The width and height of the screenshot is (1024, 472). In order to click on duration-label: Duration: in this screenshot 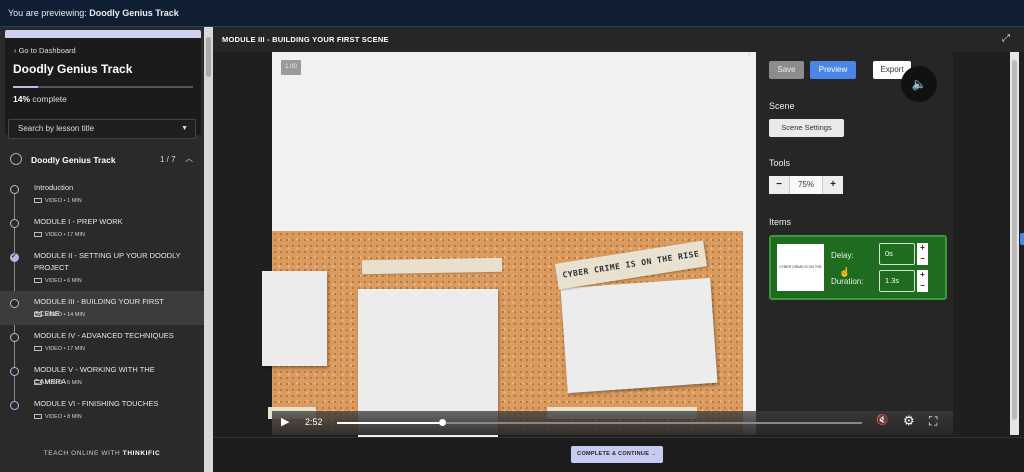, I will do `click(847, 281)`.